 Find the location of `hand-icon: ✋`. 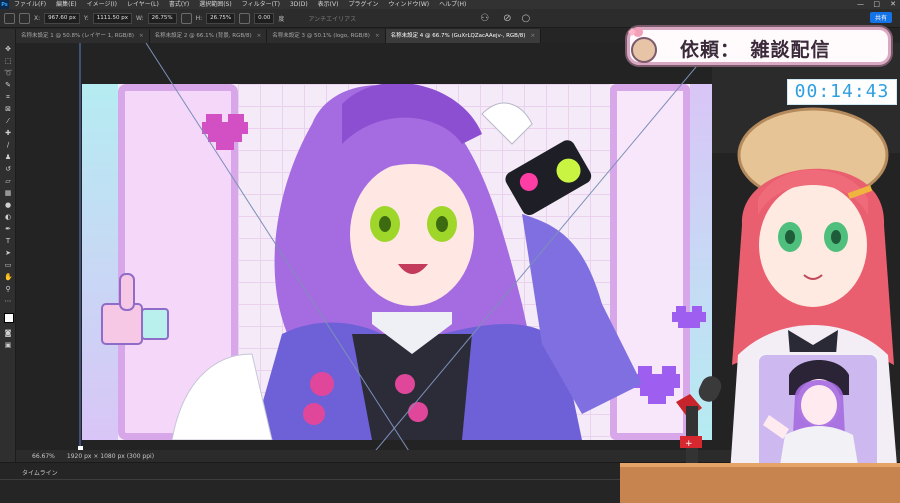

hand-icon: ✋ is located at coordinates (8, 277).